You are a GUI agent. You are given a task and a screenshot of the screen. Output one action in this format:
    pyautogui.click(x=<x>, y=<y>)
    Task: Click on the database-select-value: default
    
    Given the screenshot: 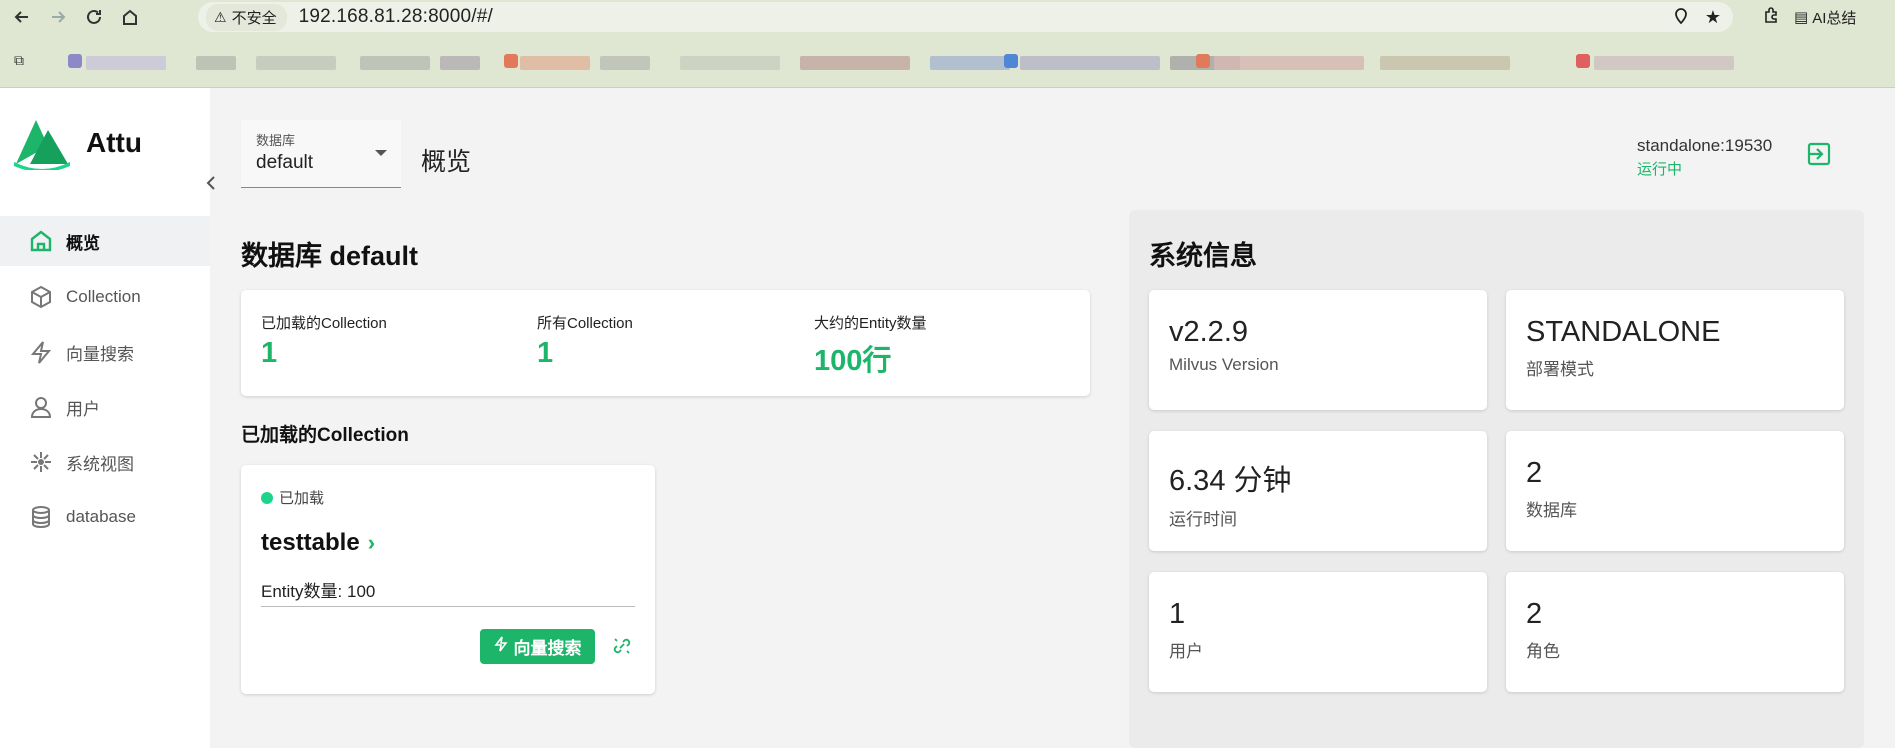 What is the action you would take?
    pyautogui.click(x=285, y=162)
    